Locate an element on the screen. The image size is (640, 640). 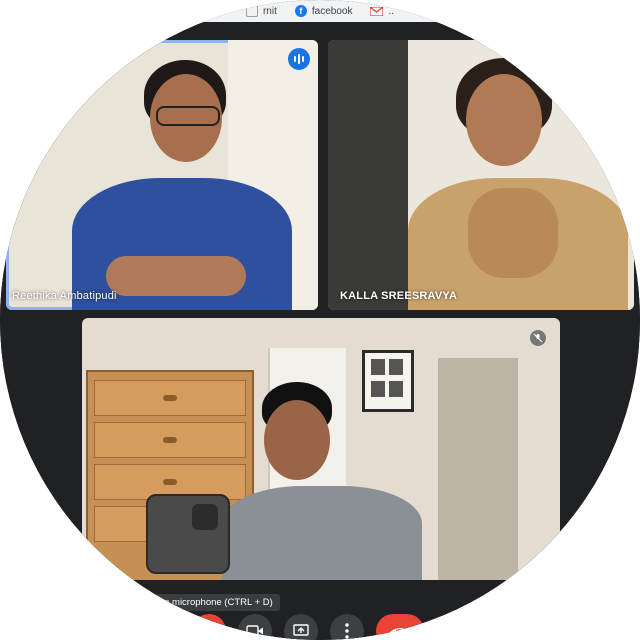
camera-button is located at coordinates (255, 627).